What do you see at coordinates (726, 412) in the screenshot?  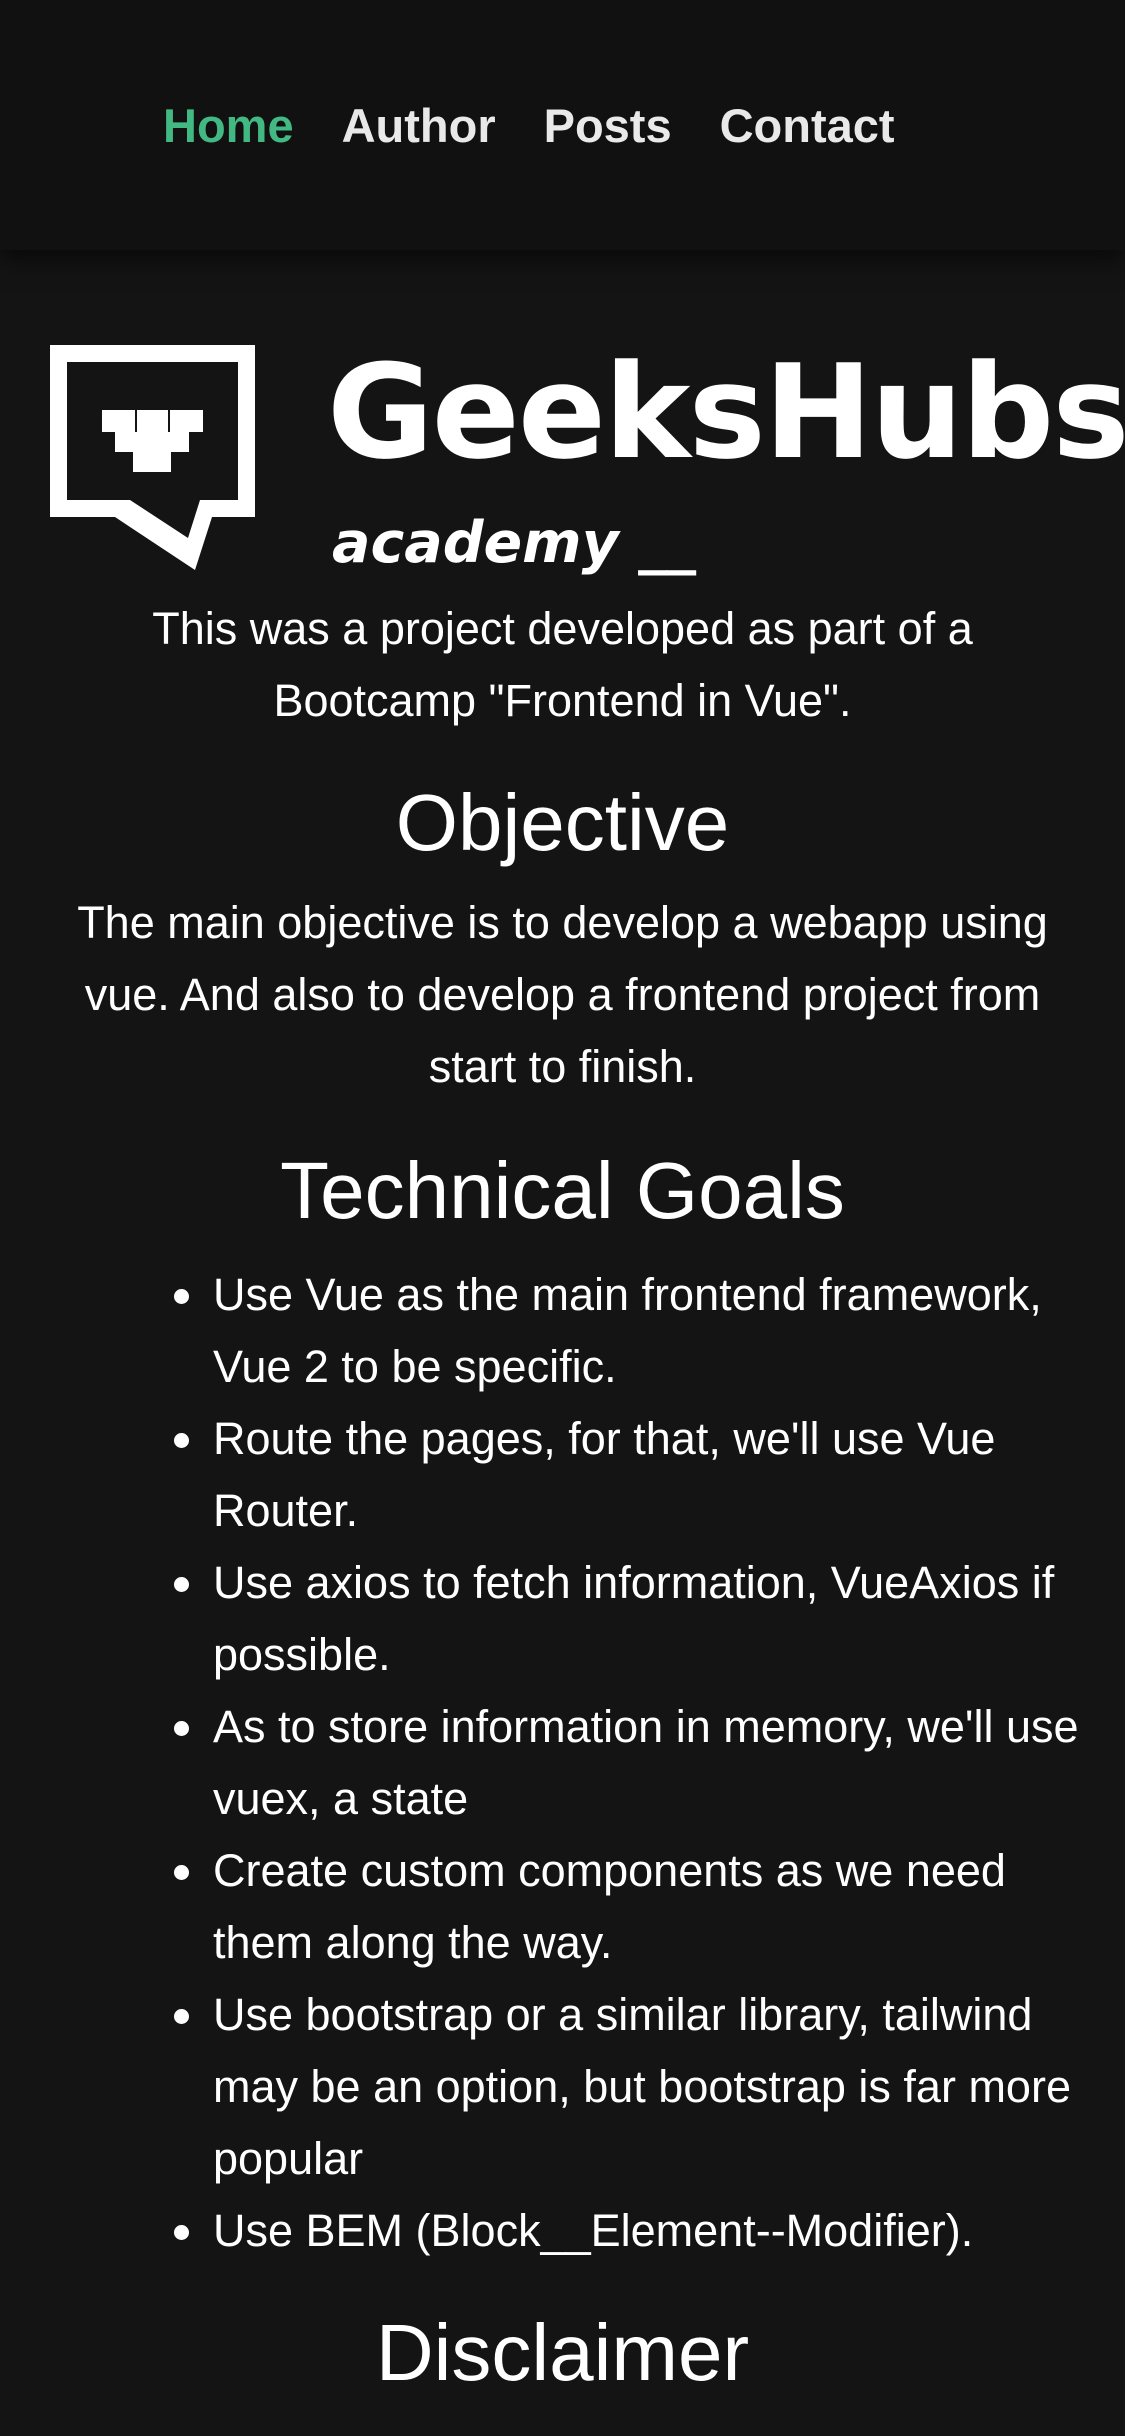 I see `logo-title: GeeksHubs` at bounding box center [726, 412].